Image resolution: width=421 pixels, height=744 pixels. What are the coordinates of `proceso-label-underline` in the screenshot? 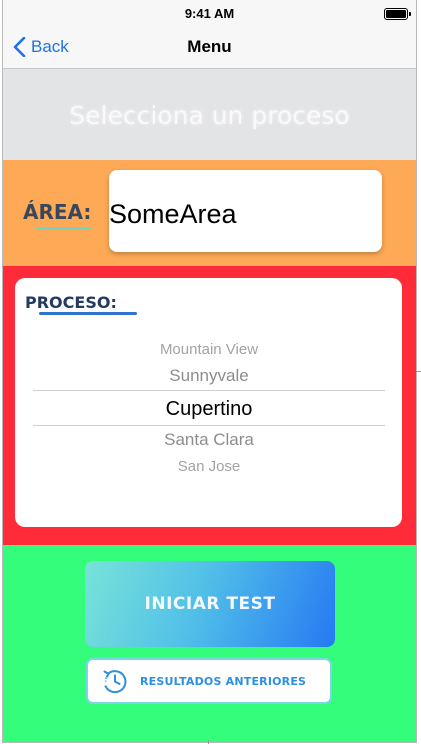 It's located at (88, 313).